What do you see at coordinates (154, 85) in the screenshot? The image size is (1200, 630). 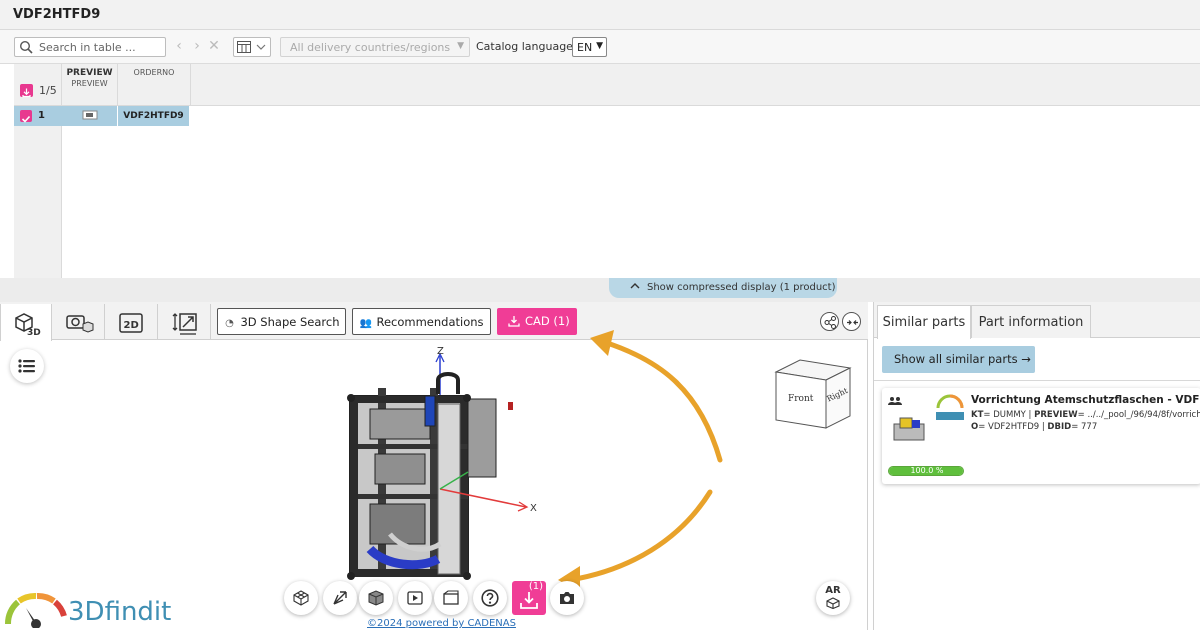 I see `column-header-orderno: ORDERNO` at bounding box center [154, 85].